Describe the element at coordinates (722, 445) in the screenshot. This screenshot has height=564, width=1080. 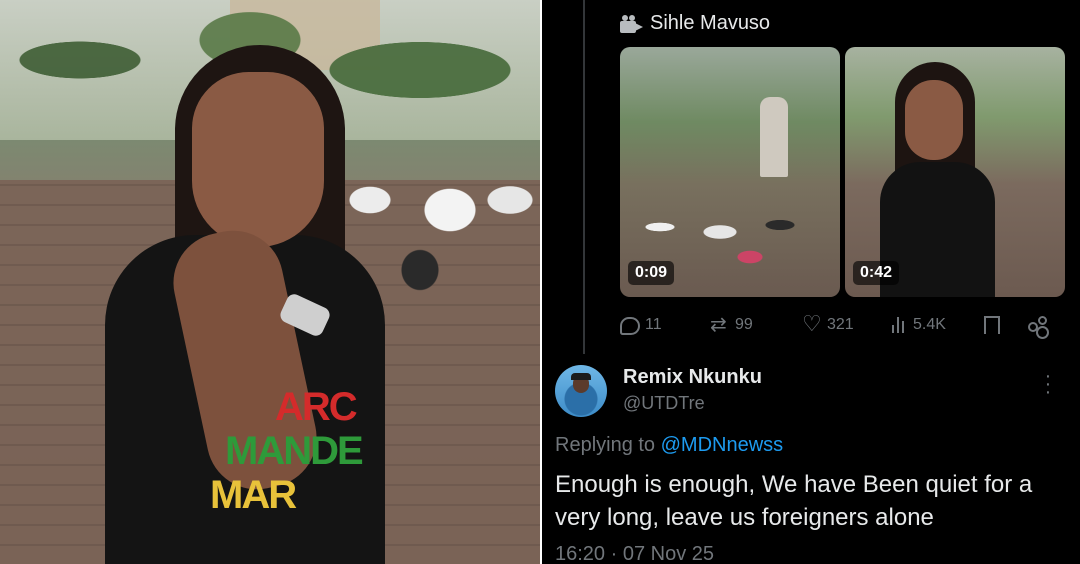
I see `replying-to-mention: @MDNnewss` at that location.